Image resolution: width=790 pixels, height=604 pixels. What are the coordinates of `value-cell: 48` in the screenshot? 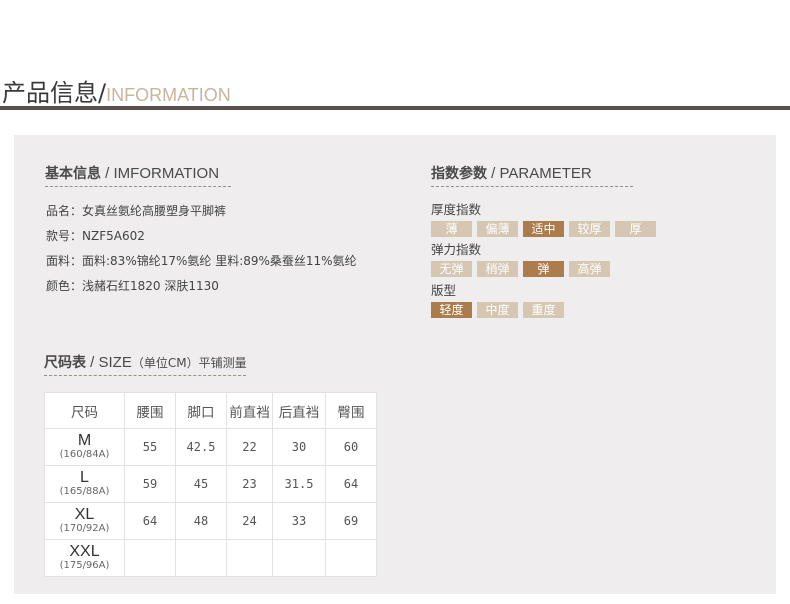 It's located at (201, 521).